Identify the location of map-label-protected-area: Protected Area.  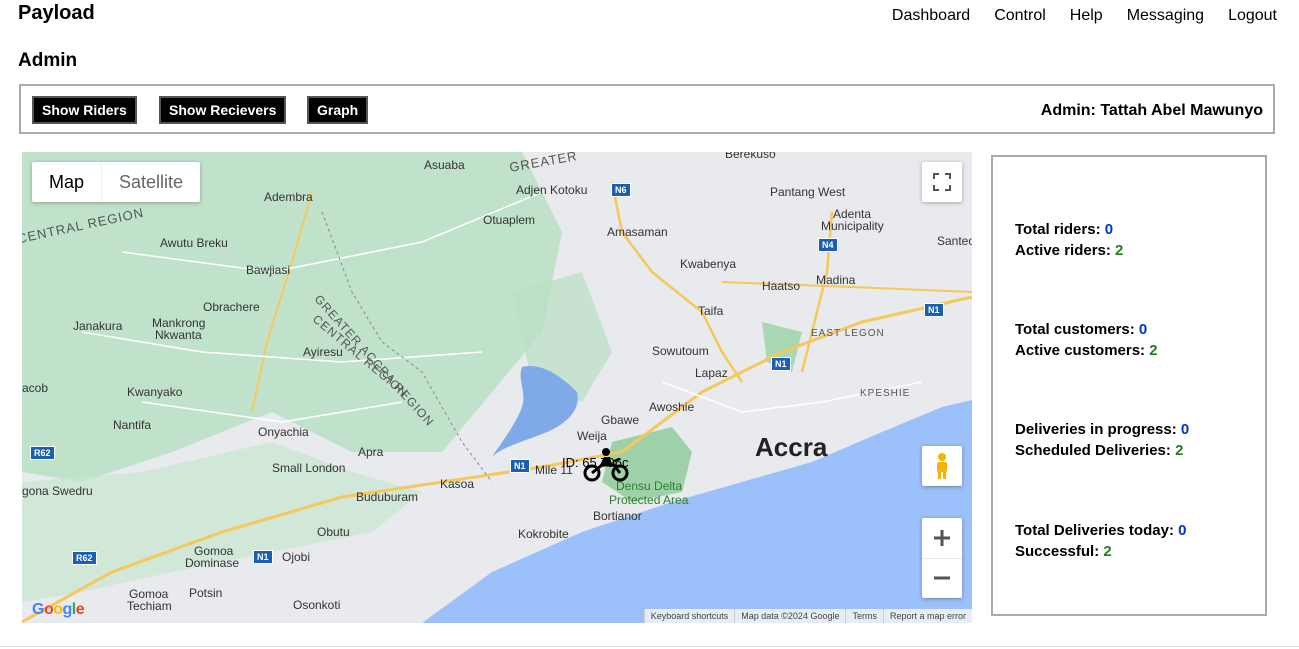
(649, 500).